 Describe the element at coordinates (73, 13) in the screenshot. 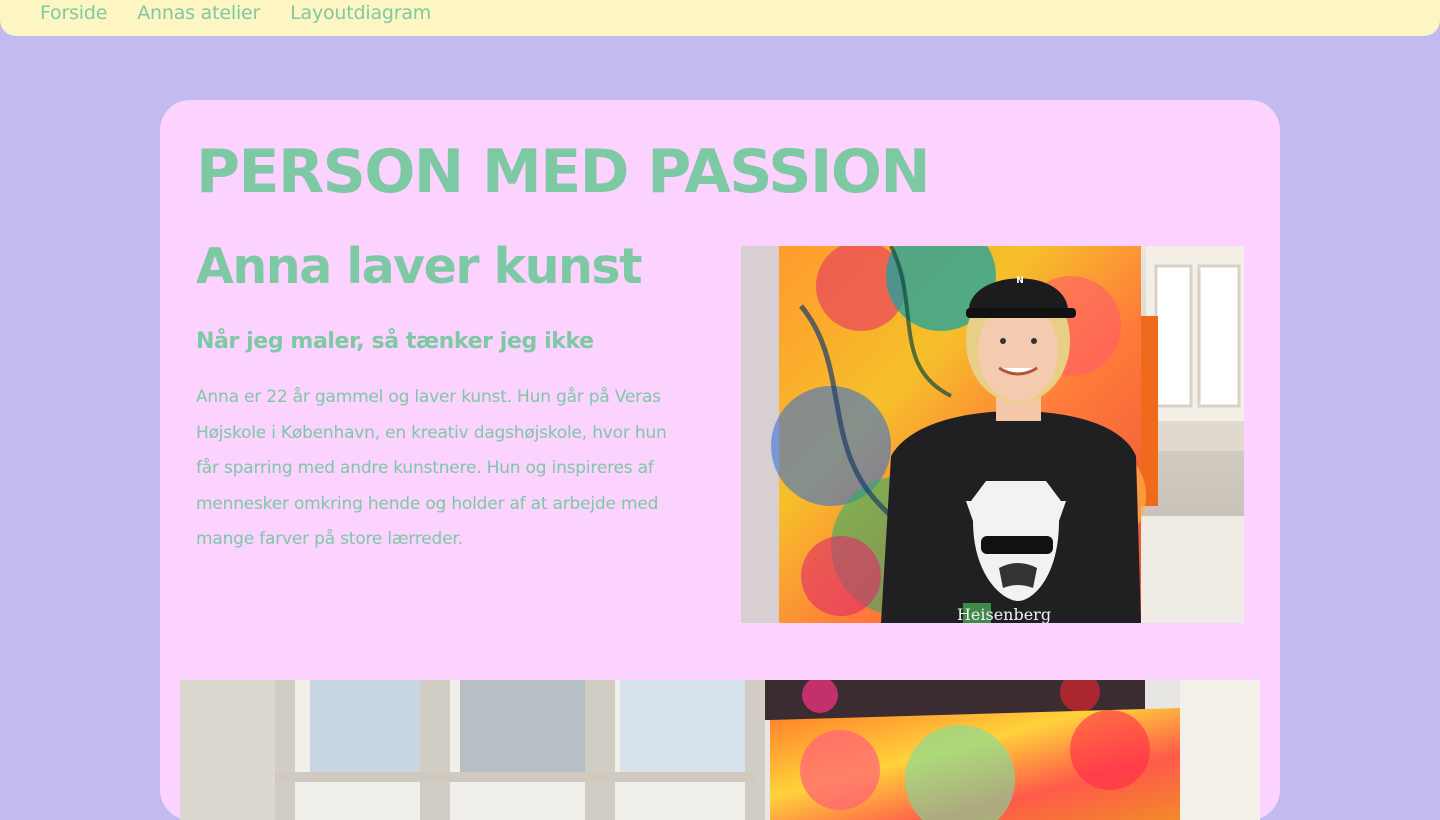

I see `nav-link-forside: Forside` at that location.